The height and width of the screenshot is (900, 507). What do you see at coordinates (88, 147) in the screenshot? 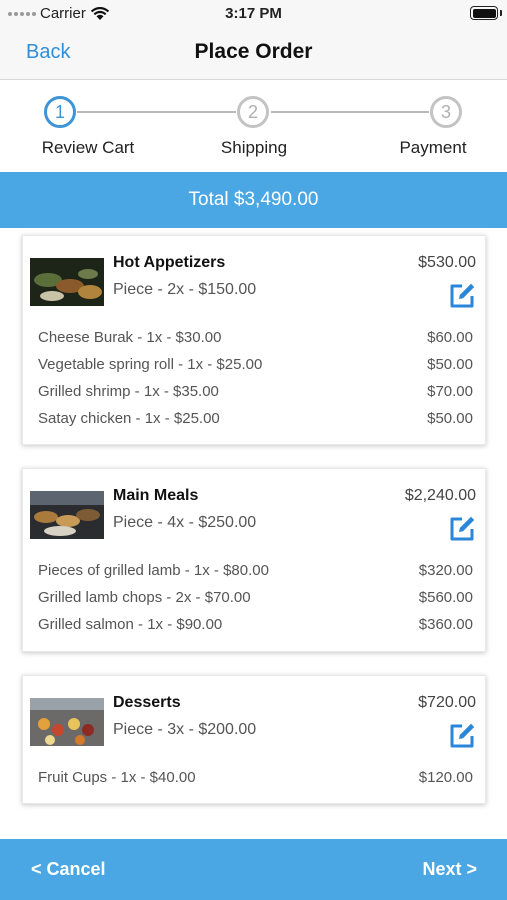
I see `step-1-label: Review Cart` at bounding box center [88, 147].